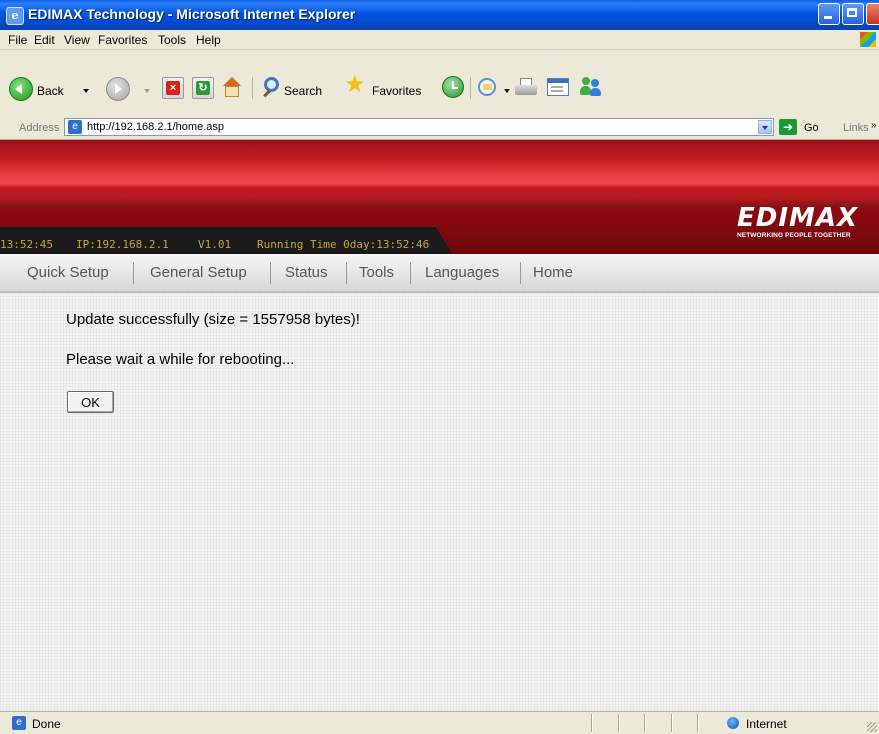  I want to click on address-url: http://192.168.2.1/home.asp, so click(155, 127).